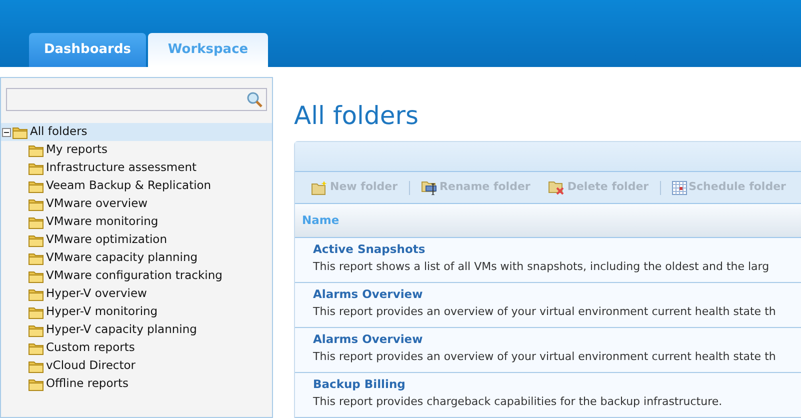 This screenshot has height=418, width=801. What do you see at coordinates (97, 203) in the screenshot?
I see `tree-label: VMware overview` at bounding box center [97, 203].